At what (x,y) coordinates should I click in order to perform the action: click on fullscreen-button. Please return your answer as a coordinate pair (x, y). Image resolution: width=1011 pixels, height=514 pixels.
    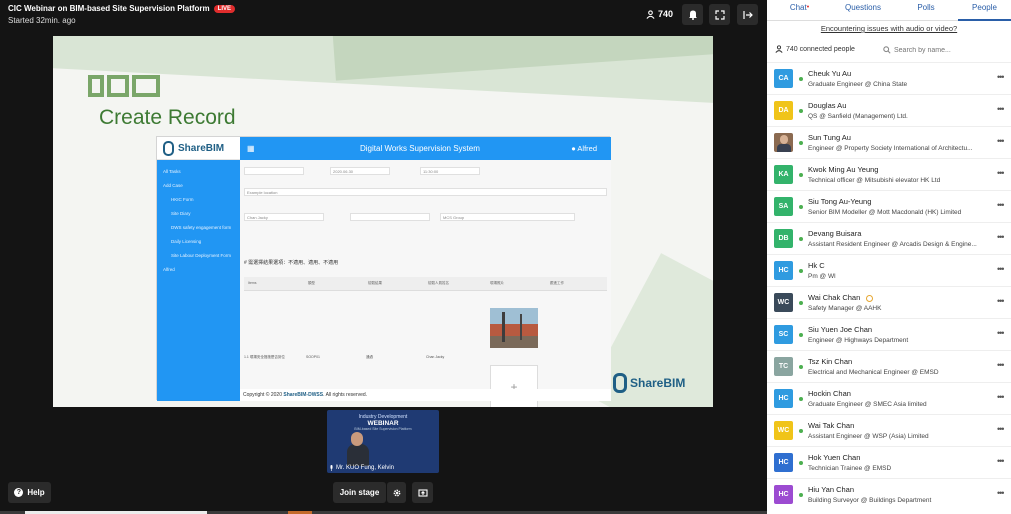
    Looking at the image, I should click on (719, 14).